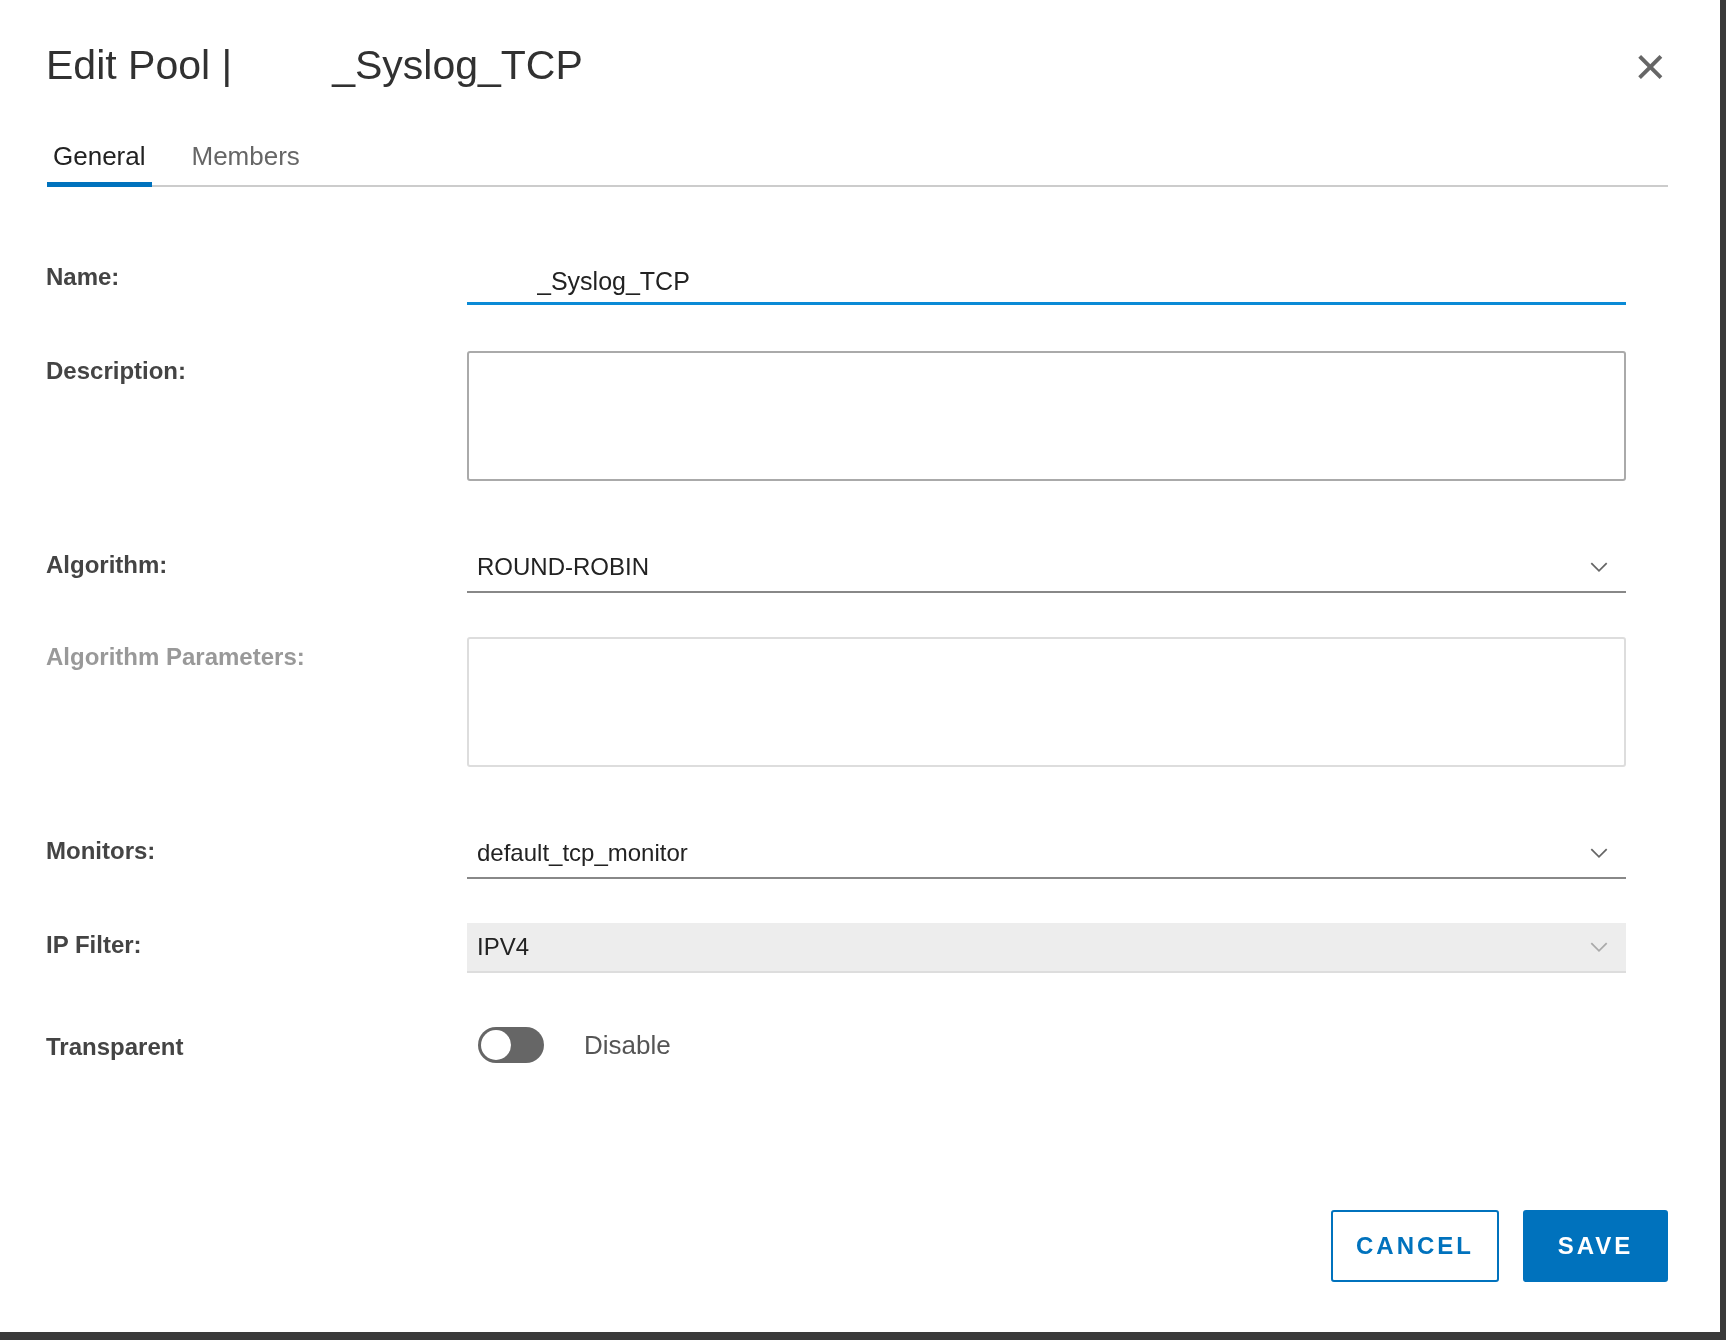  Describe the element at coordinates (457, 65) in the screenshot. I see `dialog-title-name: _Syslog_TCP` at that location.